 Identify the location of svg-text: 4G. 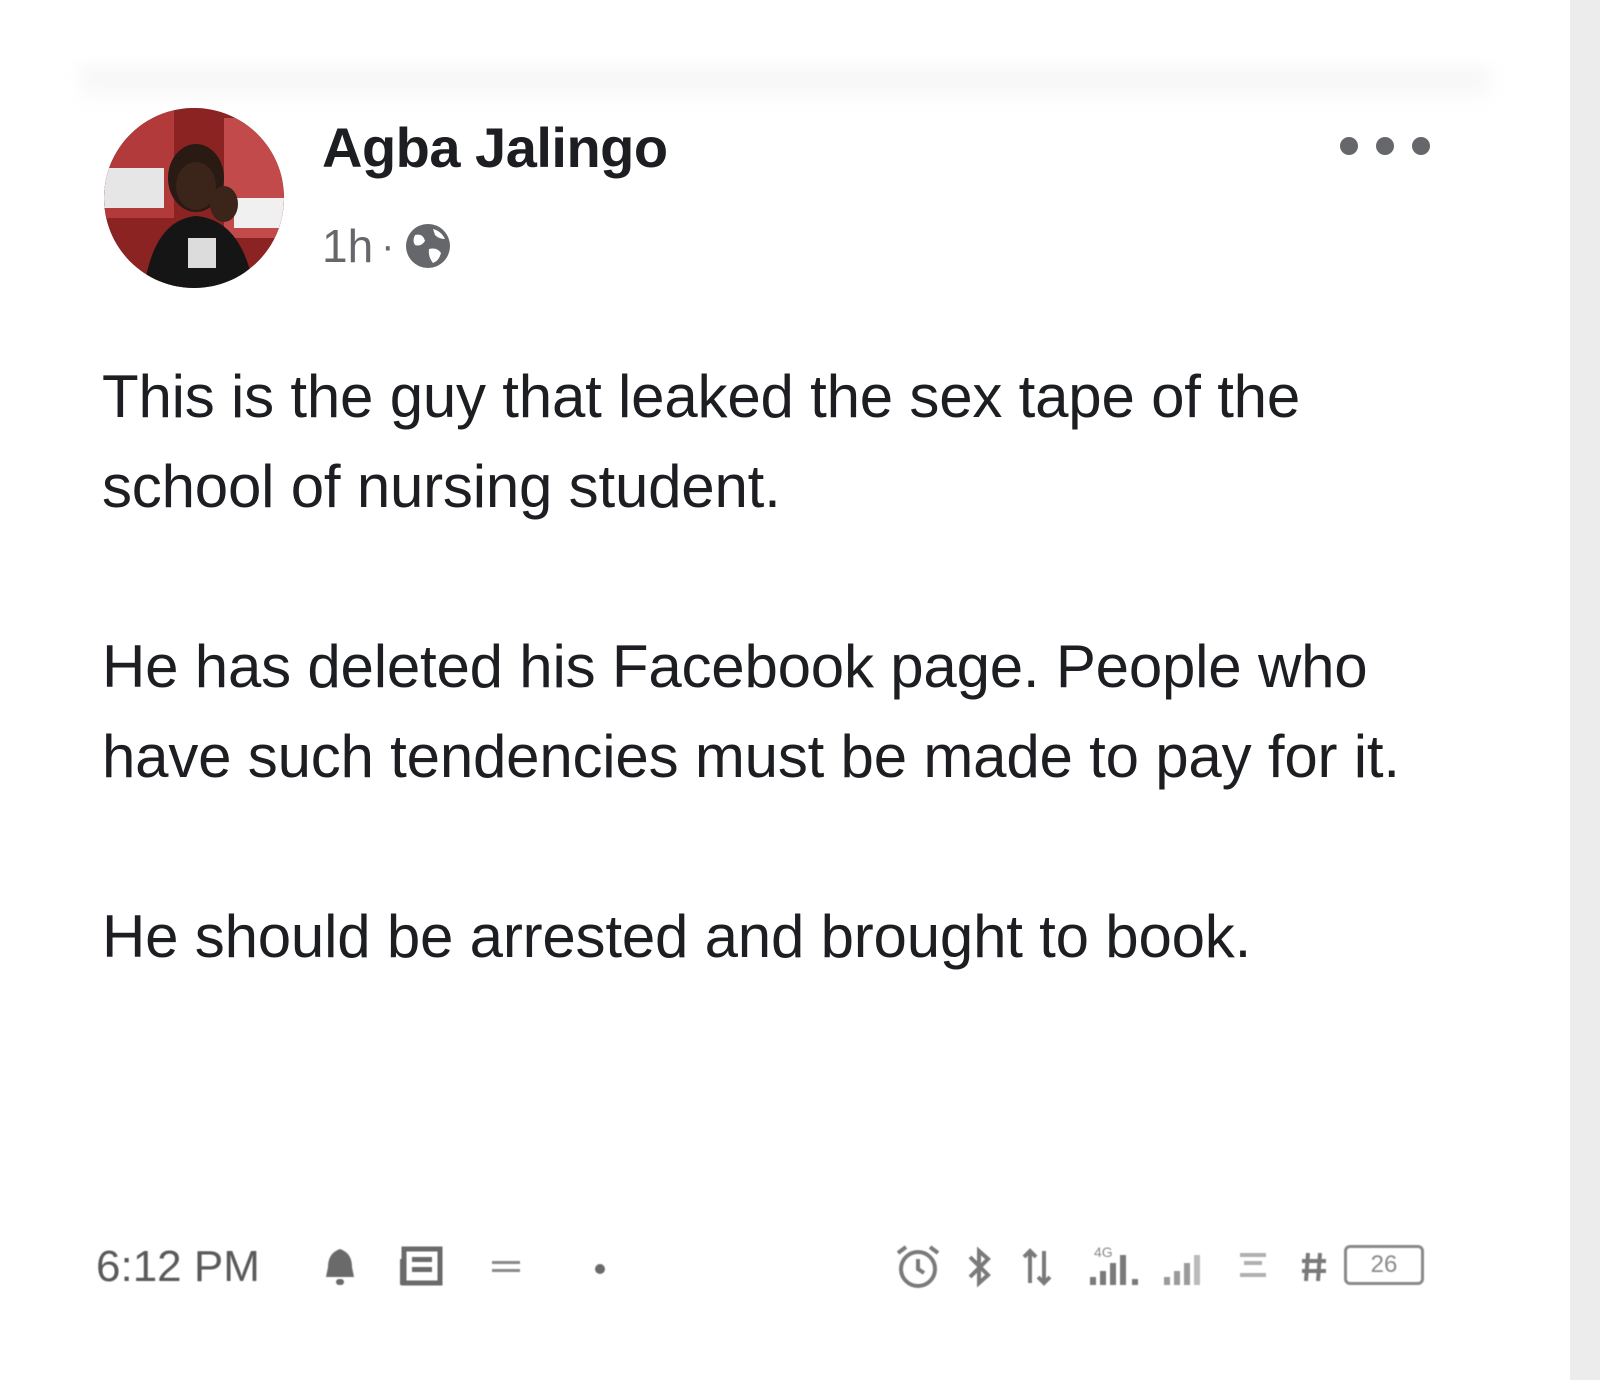
(1103, 1252).